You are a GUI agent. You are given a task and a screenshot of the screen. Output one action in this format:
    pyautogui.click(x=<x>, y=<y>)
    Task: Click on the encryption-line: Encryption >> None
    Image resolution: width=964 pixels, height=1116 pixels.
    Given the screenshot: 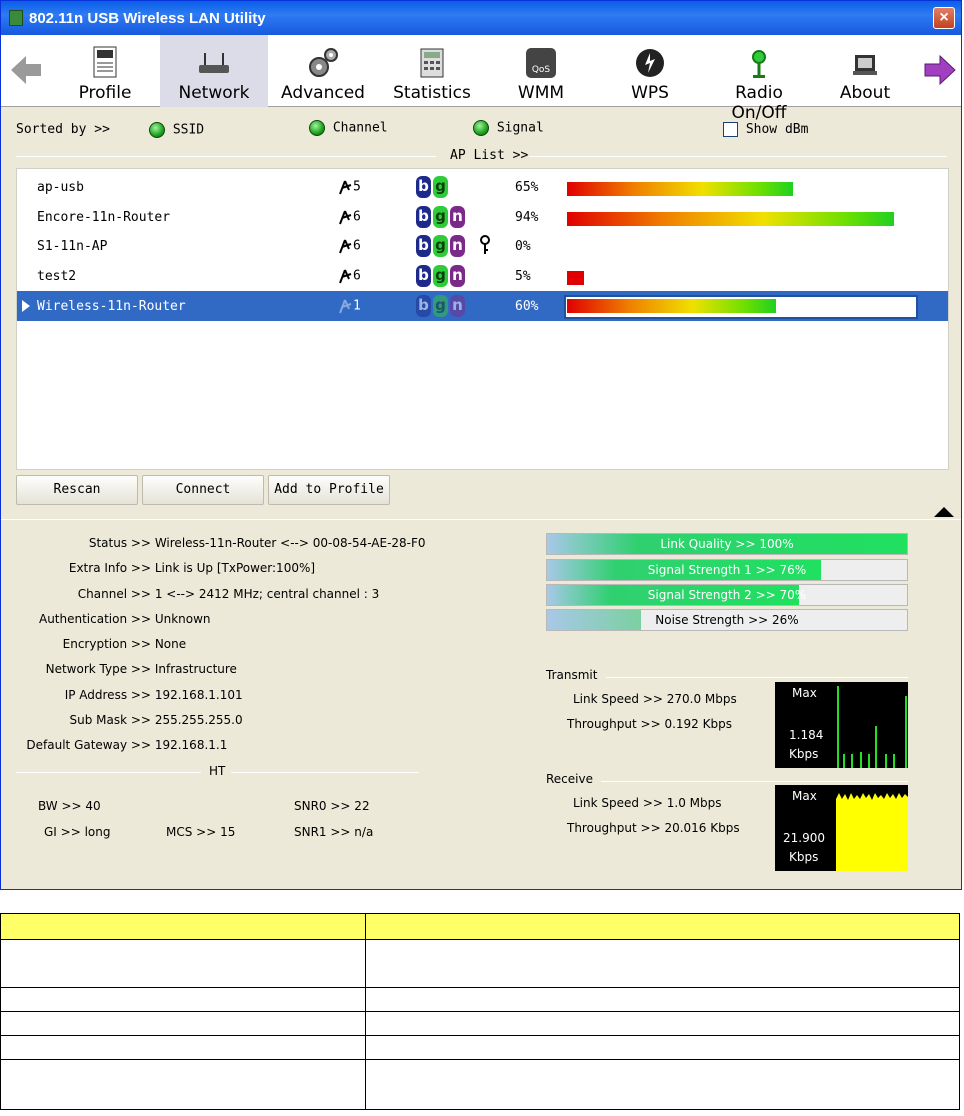 What is the action you would take?
    pyautogui.click(x=124, y=644)
    